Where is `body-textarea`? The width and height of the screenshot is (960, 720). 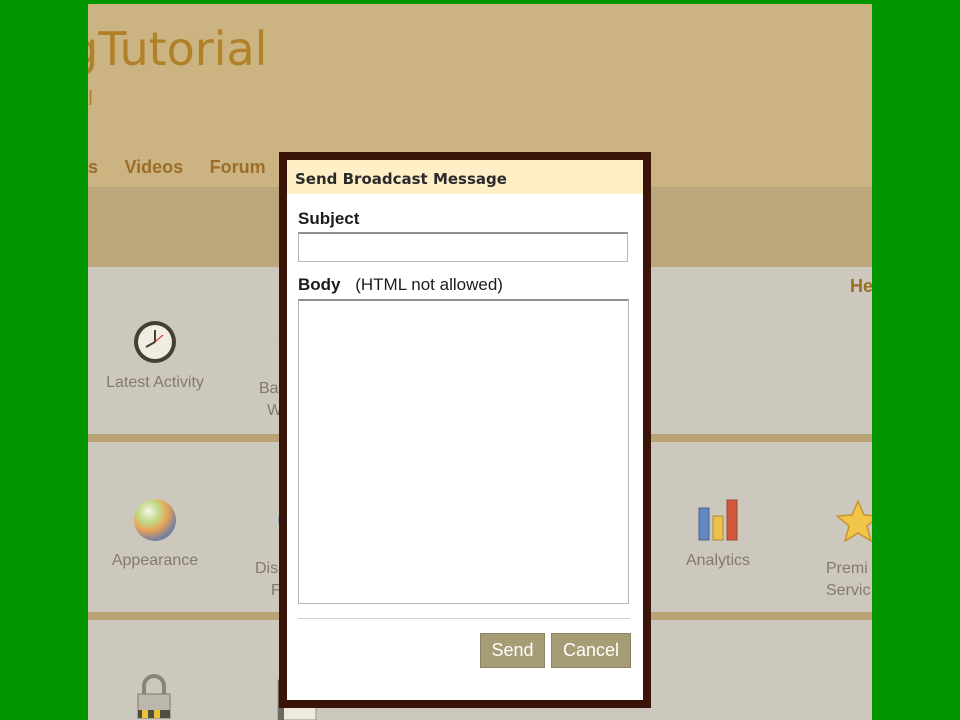
body-textarea is located at coordinates (463, 451).